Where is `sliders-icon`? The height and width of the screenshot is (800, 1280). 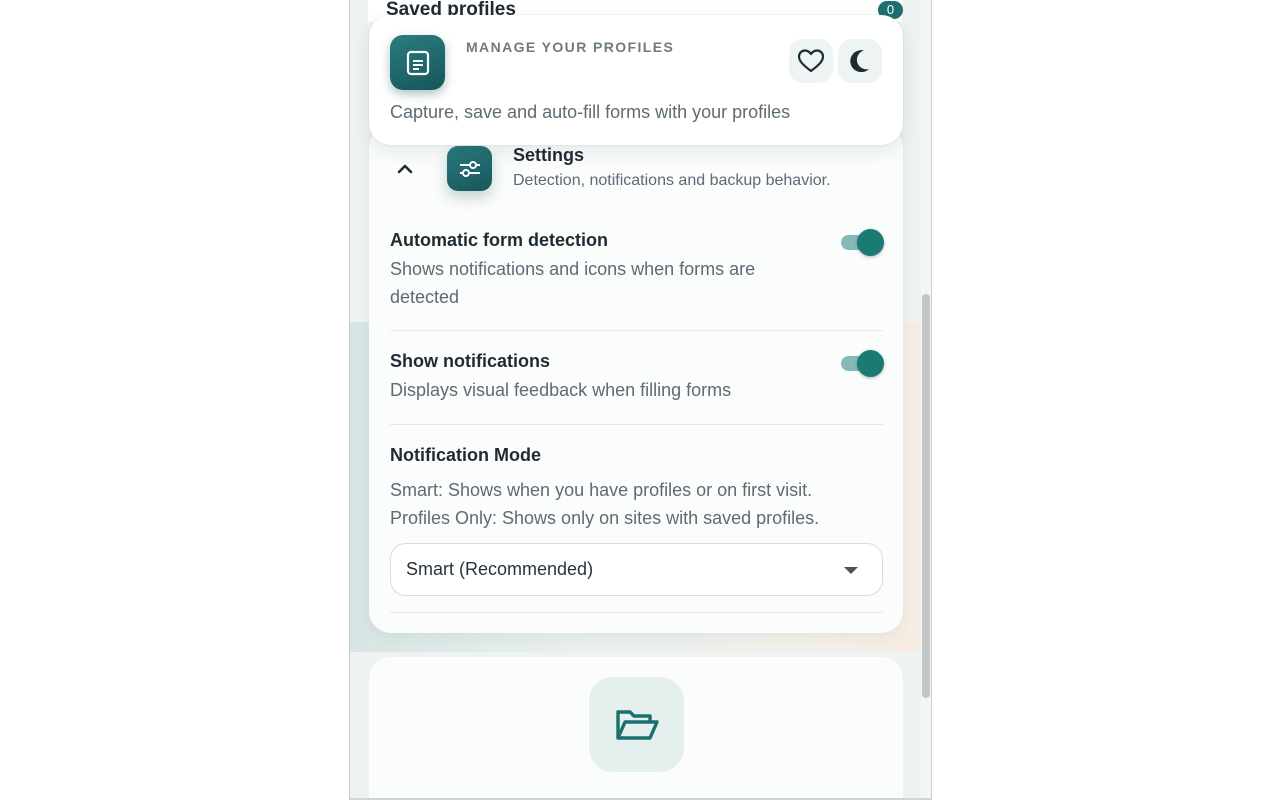
sliders-icon is located at coordinates (469, 168).